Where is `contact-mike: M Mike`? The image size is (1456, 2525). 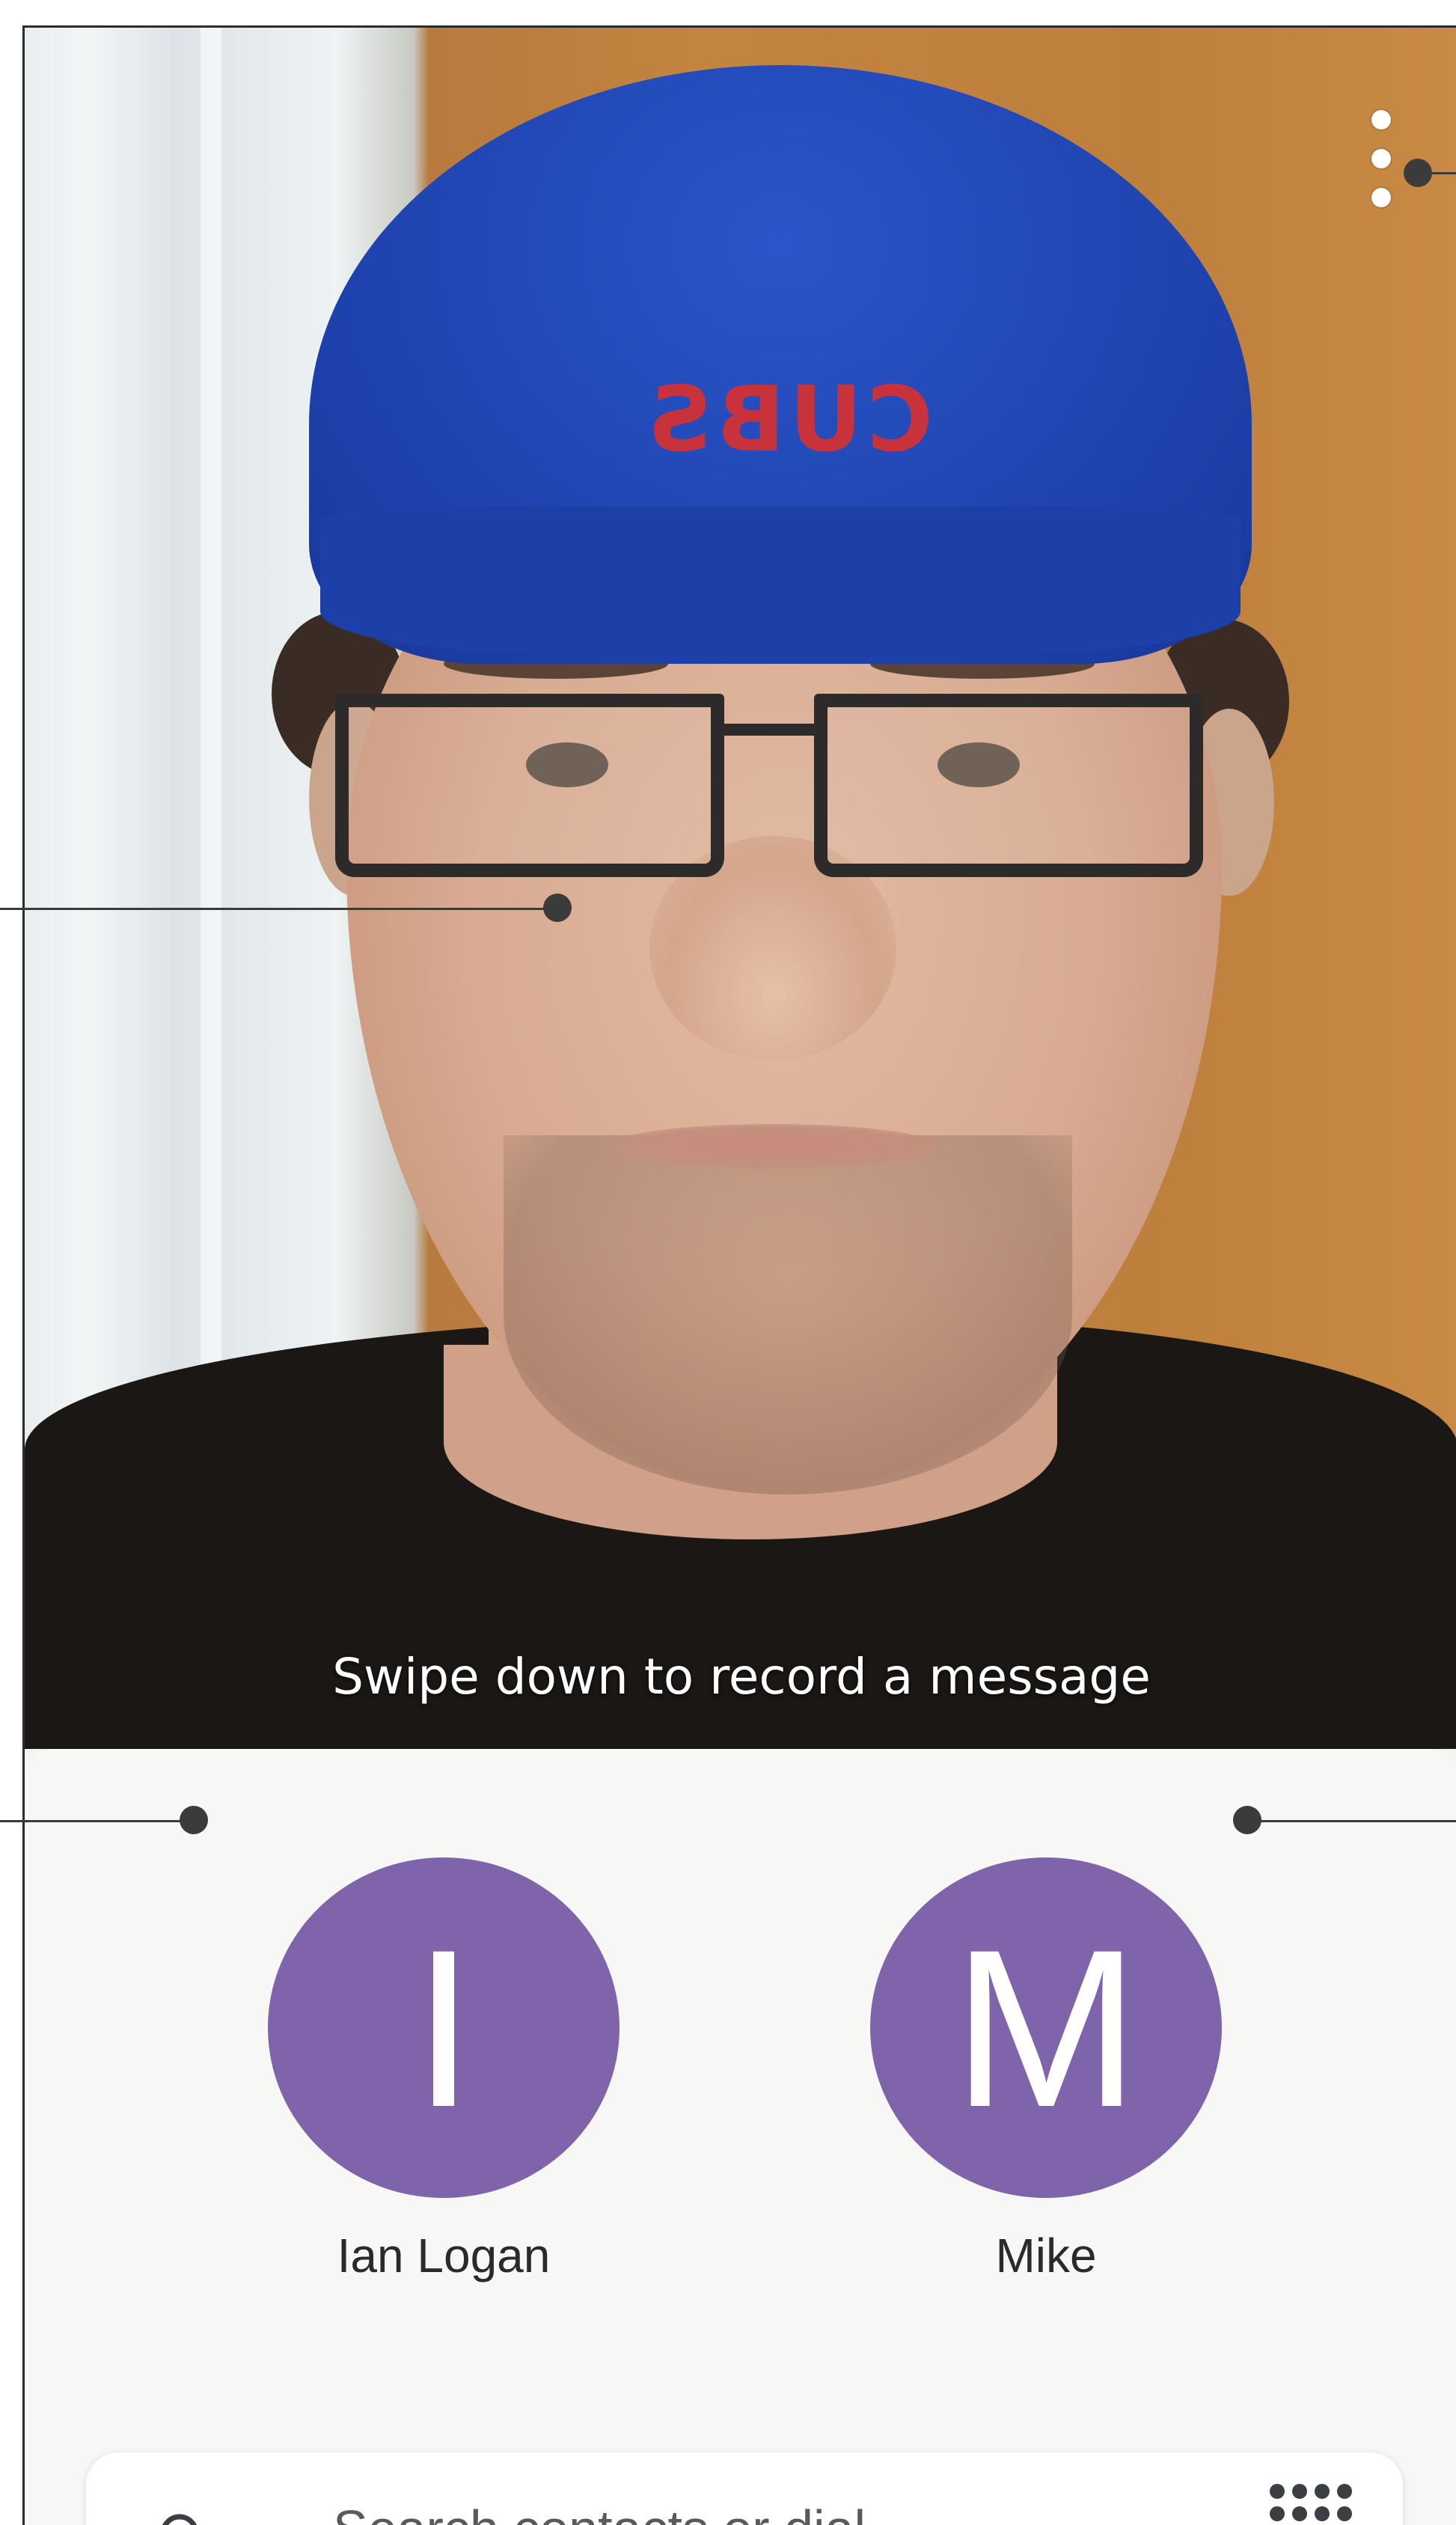 contact-mike: M Mike is located at coordinates (1046, 2070).